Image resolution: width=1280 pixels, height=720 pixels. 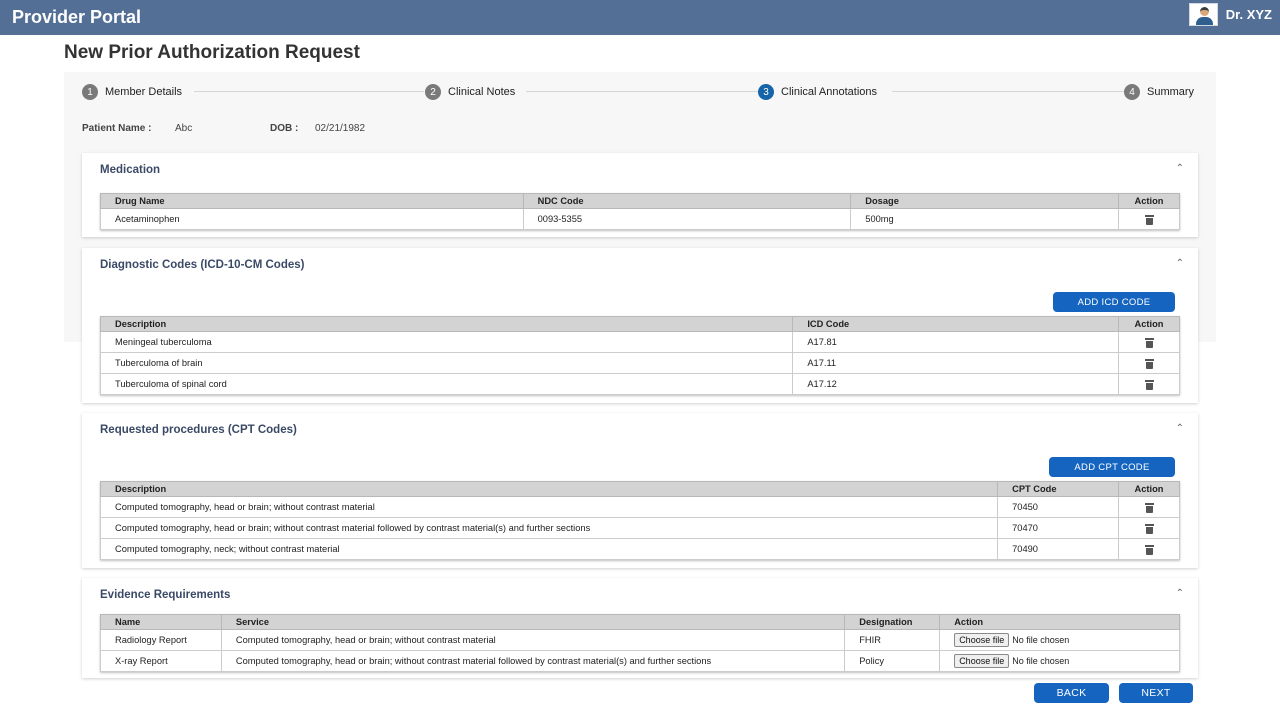 What do you see at coordinates (312, 219) in the screenshot?
I see `drug-name: Acetaminophen` at bounding box center [312, 219].